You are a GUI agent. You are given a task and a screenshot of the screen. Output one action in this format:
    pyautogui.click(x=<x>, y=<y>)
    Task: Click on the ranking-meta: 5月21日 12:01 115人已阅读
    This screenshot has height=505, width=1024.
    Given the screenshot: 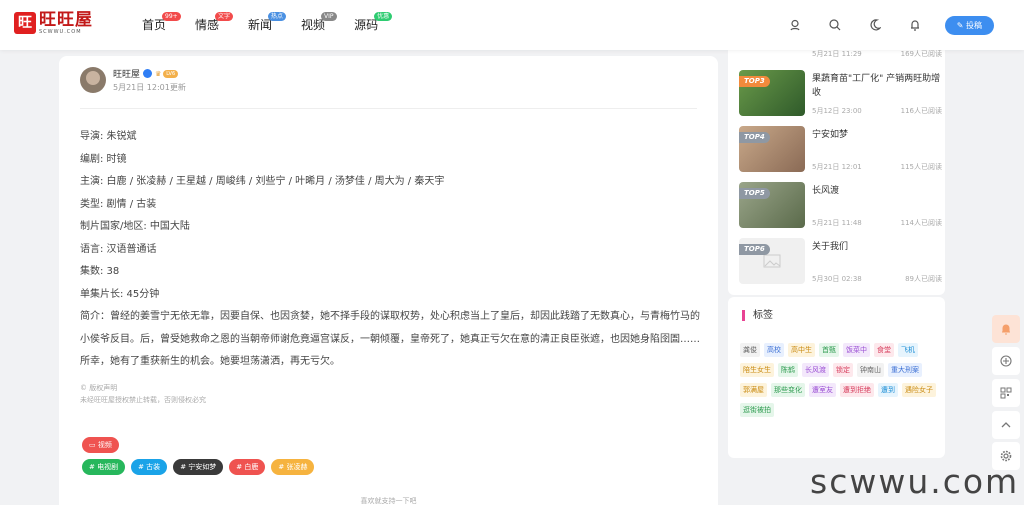 What is the action you would take?
    pyautogui.click(x=877, y=167)
    